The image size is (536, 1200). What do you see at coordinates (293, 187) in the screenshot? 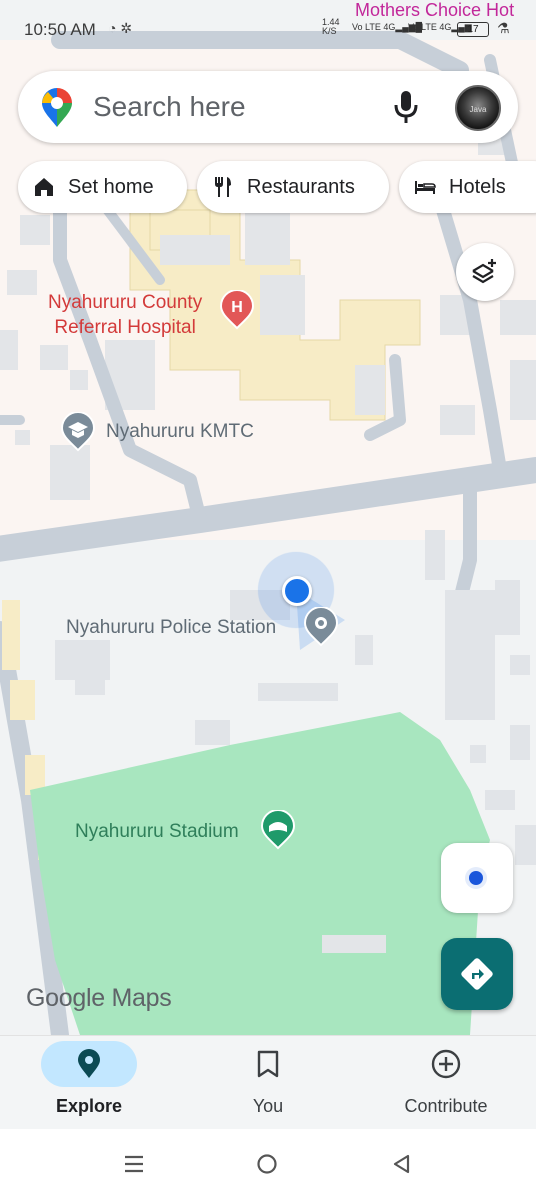
I see `chip-restaurants: Restaurants` at bounding box center [293, 187].